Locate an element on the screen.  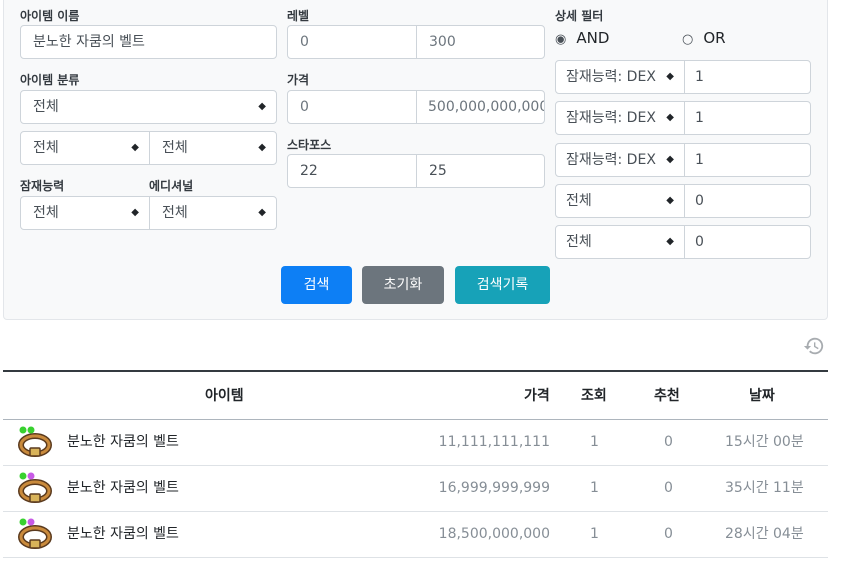
table-row: 분노한 자쿰의 벨트 18,500,000,000 1 0 28시간 04분 is located at coordinates (415, 535).